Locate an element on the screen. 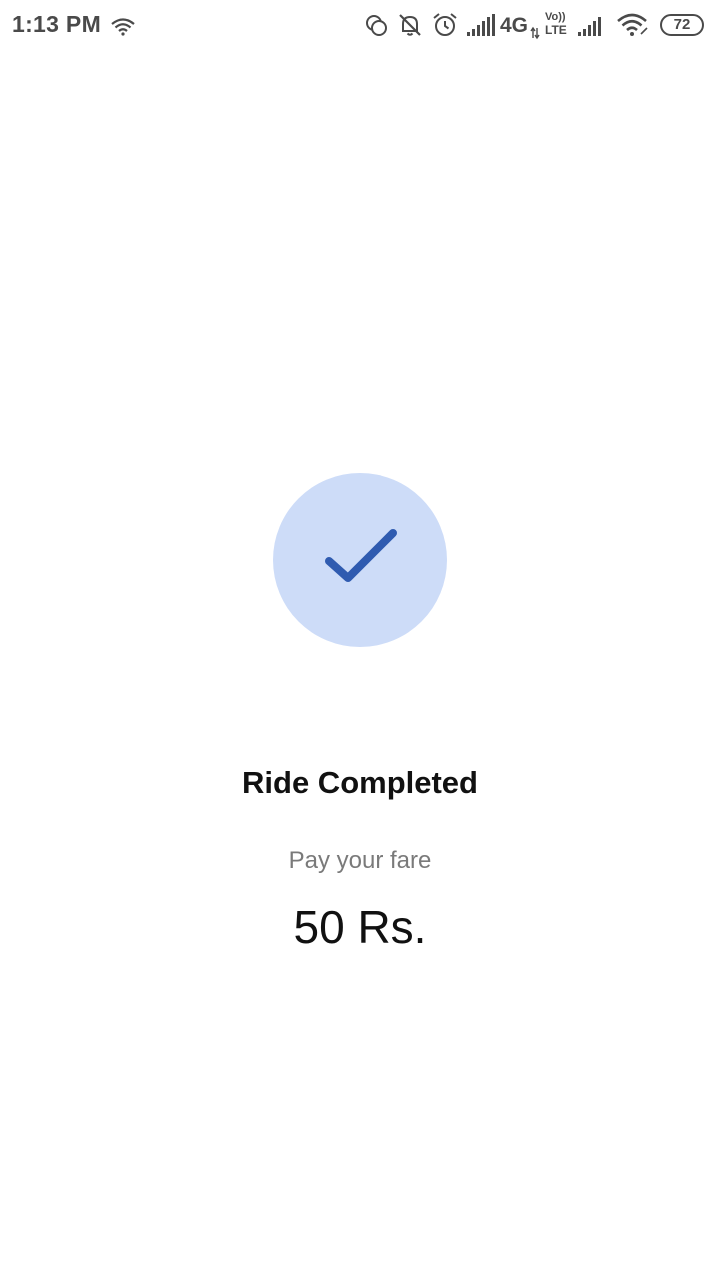 The image size is (720, 1280). volte-bottom-label: LTE is located at coordinates (556, 30).